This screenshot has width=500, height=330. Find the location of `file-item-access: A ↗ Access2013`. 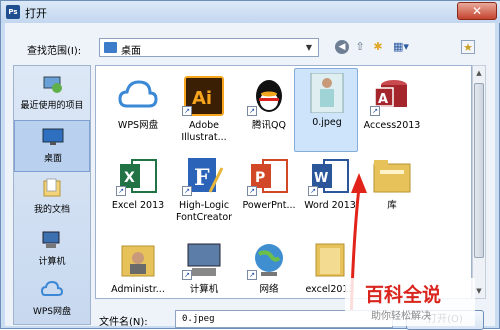

file-item-access: A ↗ Access2013 is located at coordinates (392, 114).